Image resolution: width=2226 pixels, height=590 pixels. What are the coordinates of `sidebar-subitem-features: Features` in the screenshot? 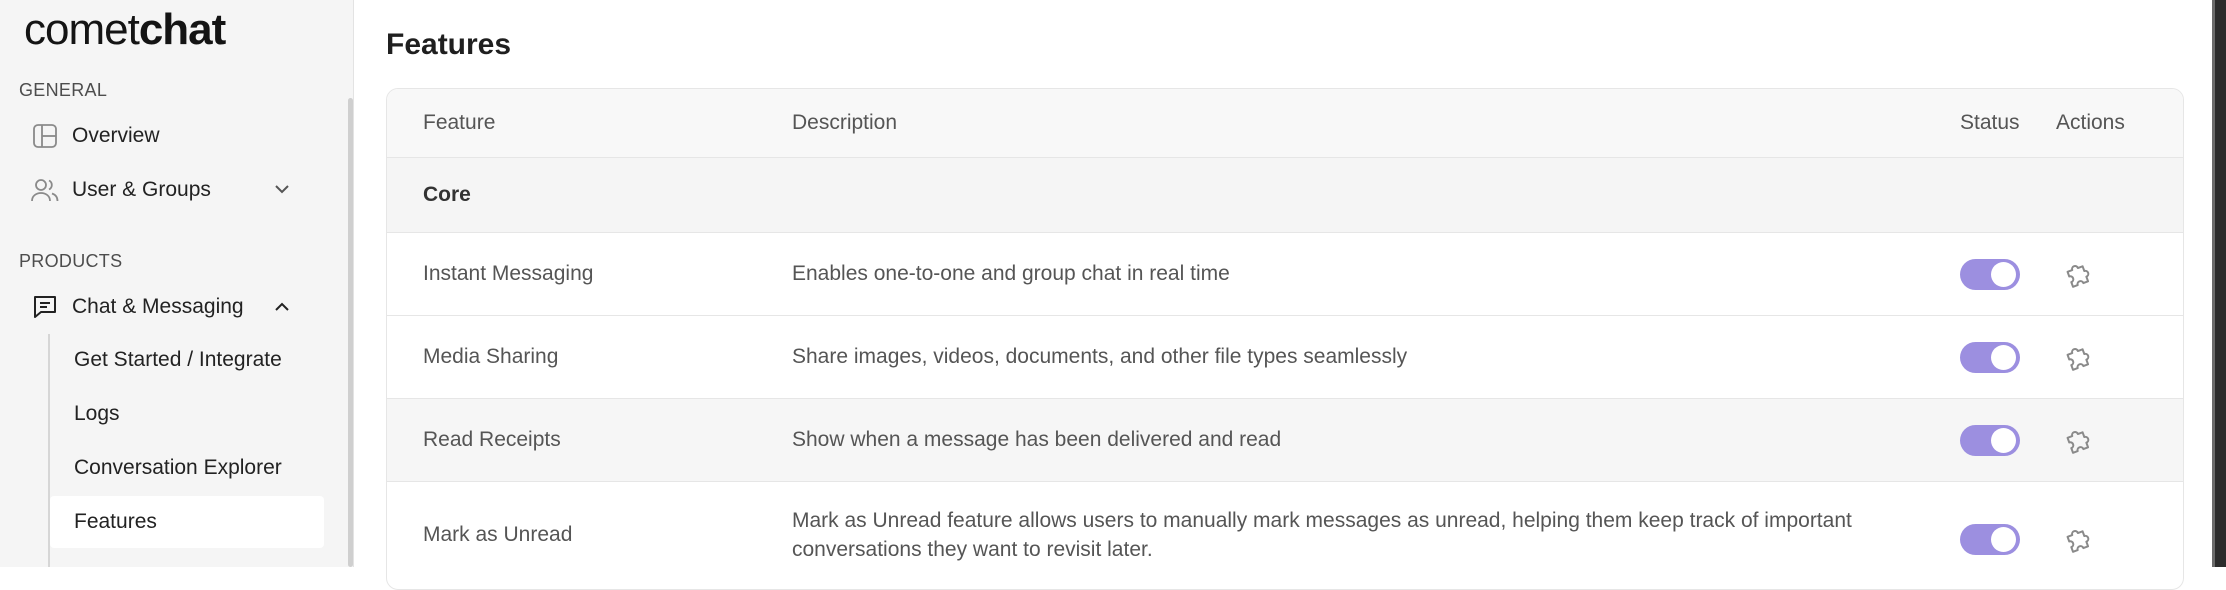 It's located at (187, 522).